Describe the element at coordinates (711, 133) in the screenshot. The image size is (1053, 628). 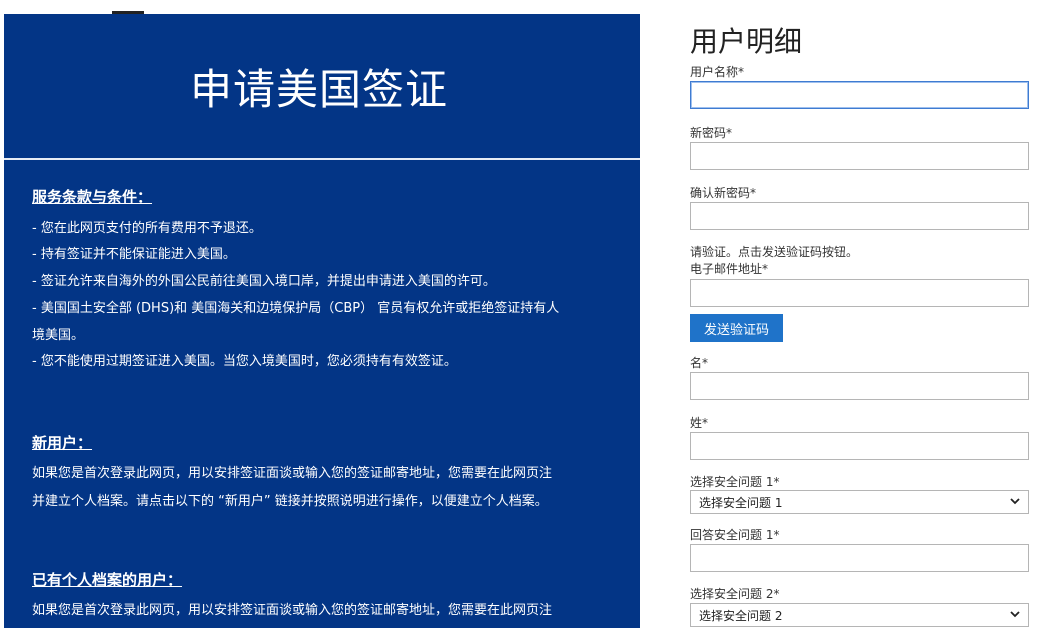
I see `password-label: 新密码*` at that location.